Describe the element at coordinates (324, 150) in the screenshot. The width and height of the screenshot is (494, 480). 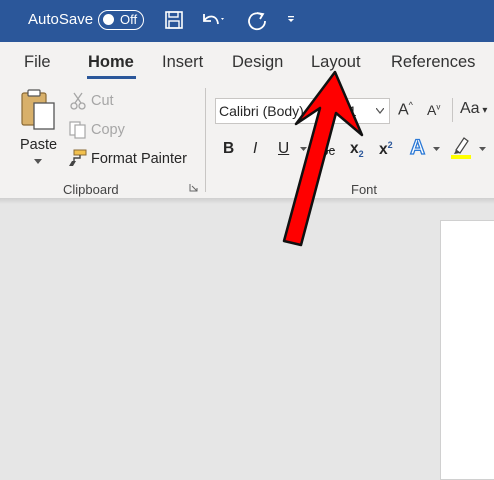
I see `strikethrough-button: abc` at that location.